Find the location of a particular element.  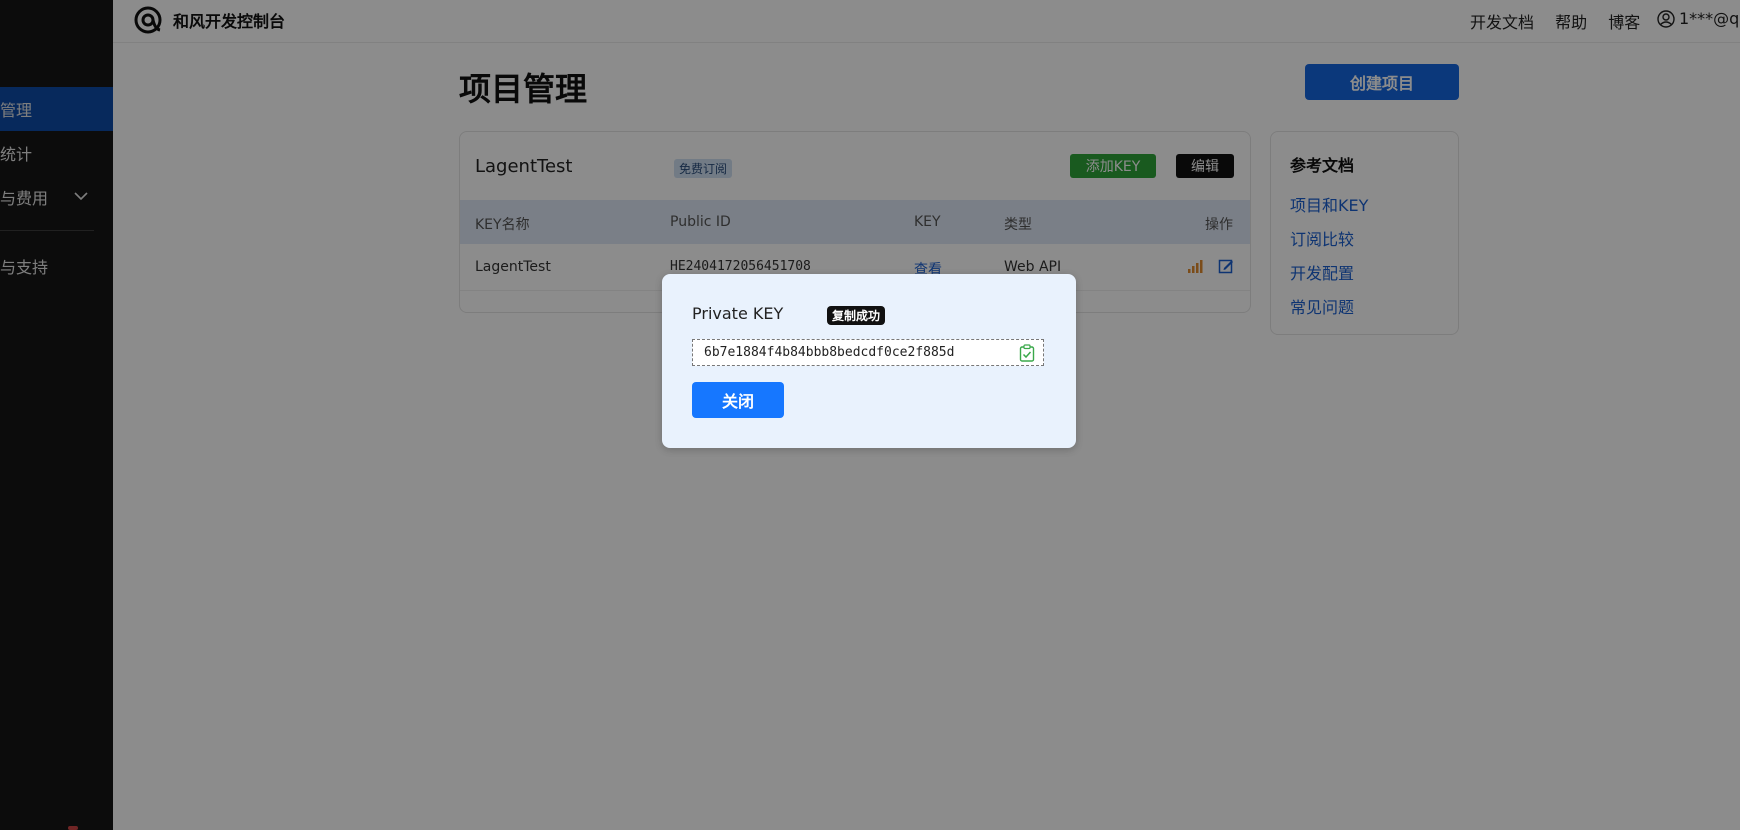

clipboard-check-icon is located at coordinates (1027, 353).